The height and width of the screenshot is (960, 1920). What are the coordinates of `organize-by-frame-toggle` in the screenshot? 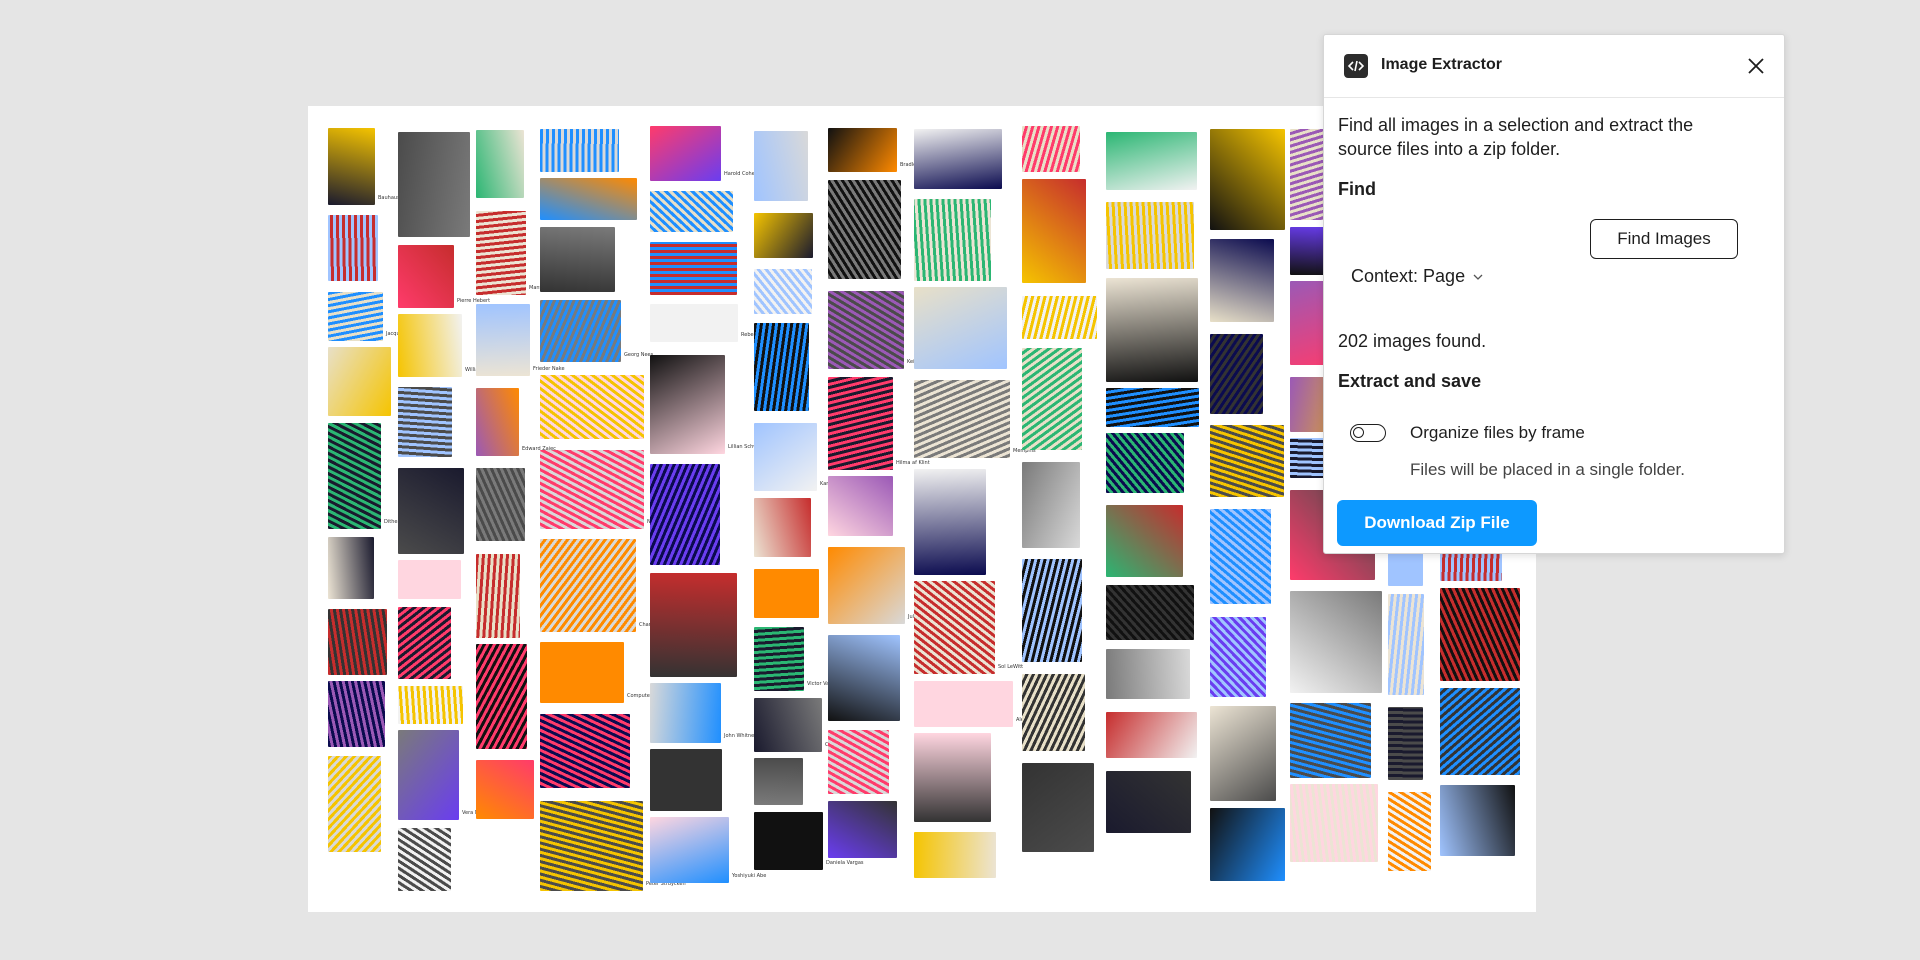 It's located at (1368, 433).